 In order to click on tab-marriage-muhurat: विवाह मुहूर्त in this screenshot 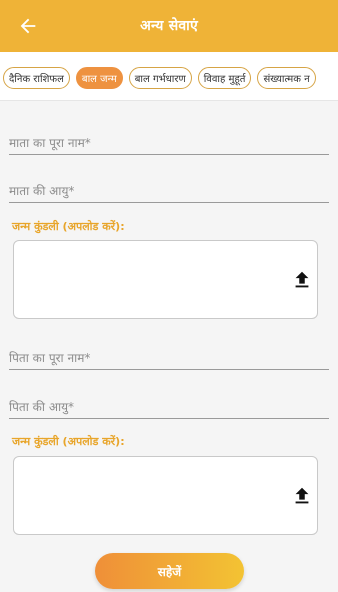, I will do `click(224, 78)`.